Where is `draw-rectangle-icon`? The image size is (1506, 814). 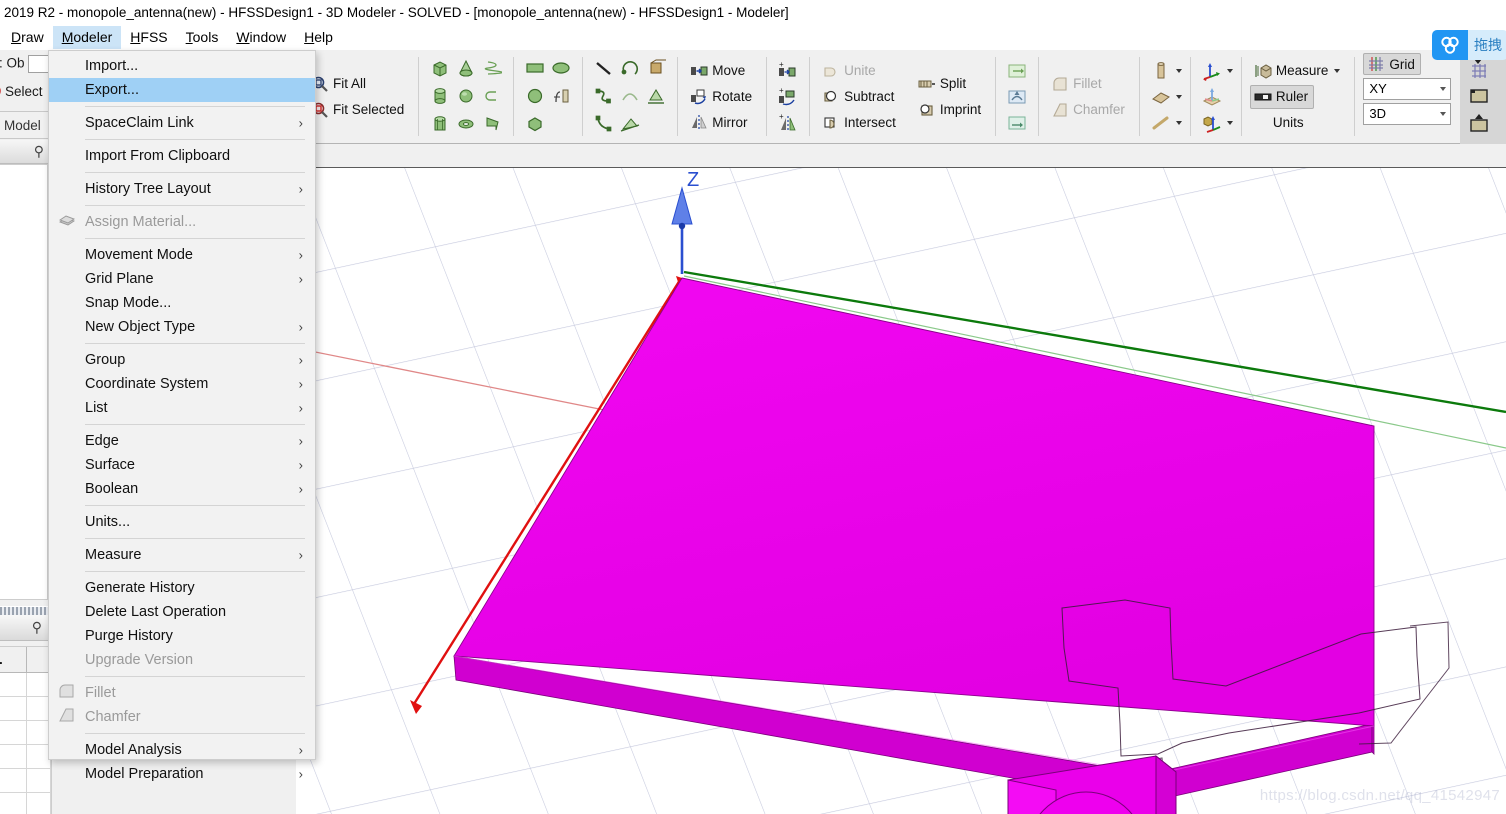 draw-rectangle-icon is located at coordinates (535, 68).